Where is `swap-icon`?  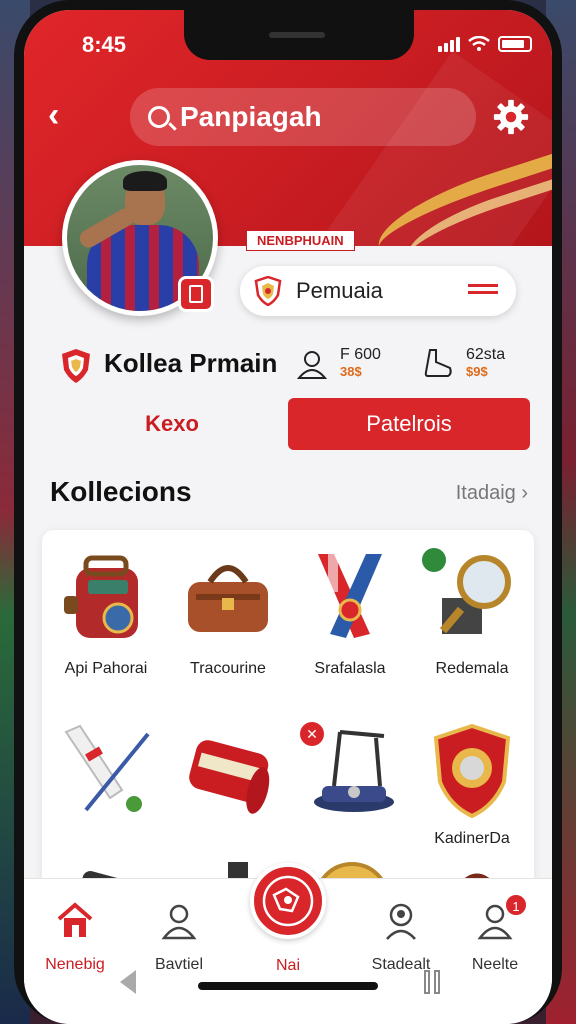
swap-icon is located at coordinates (483, 290).